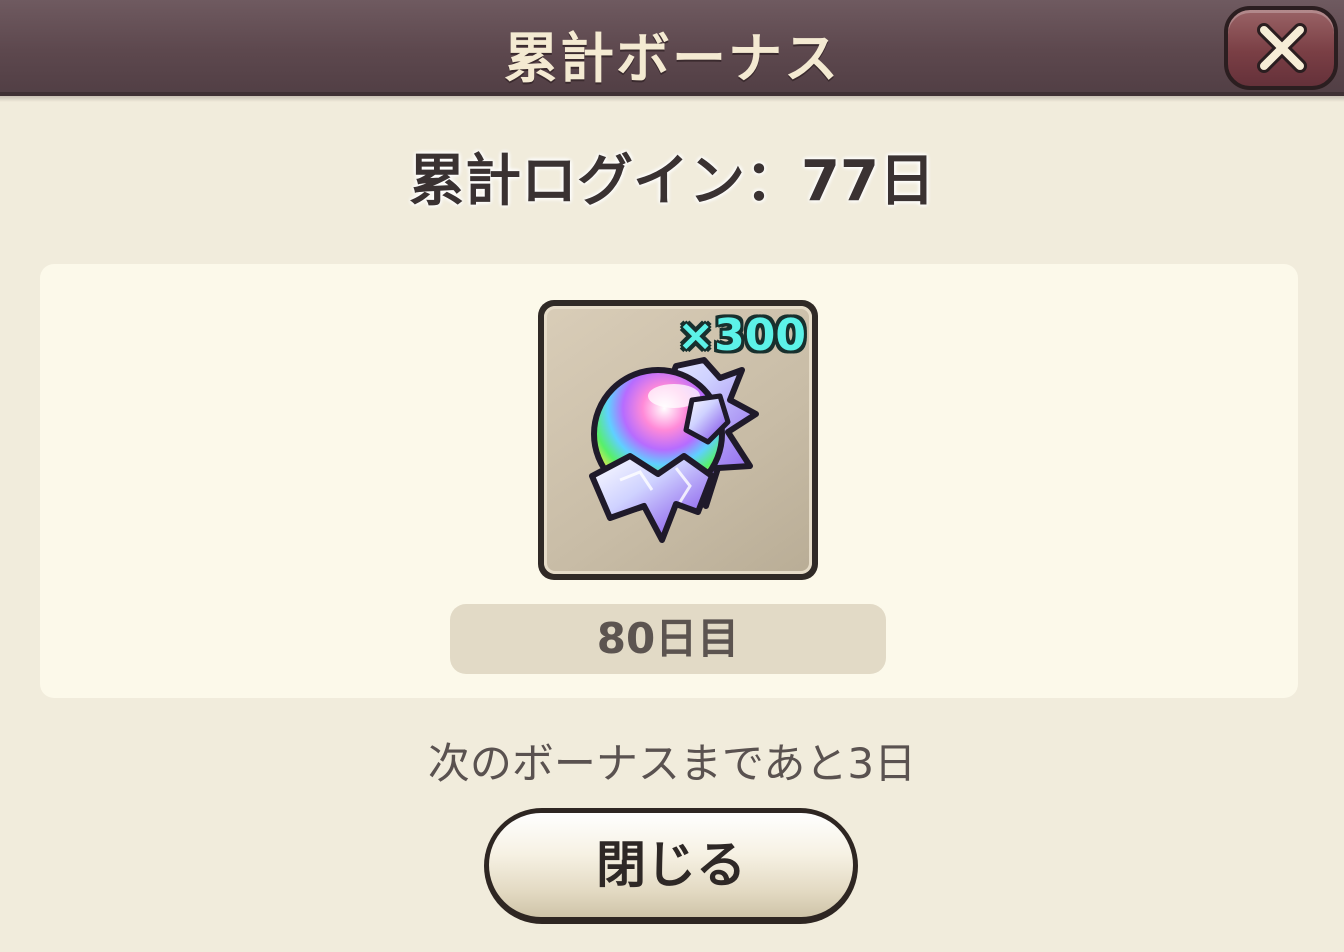 The width and height of the screenshot is (1344, 952). I want to click on next-bonus-text: 次のボーナスまであと3日, so click(672, 763).